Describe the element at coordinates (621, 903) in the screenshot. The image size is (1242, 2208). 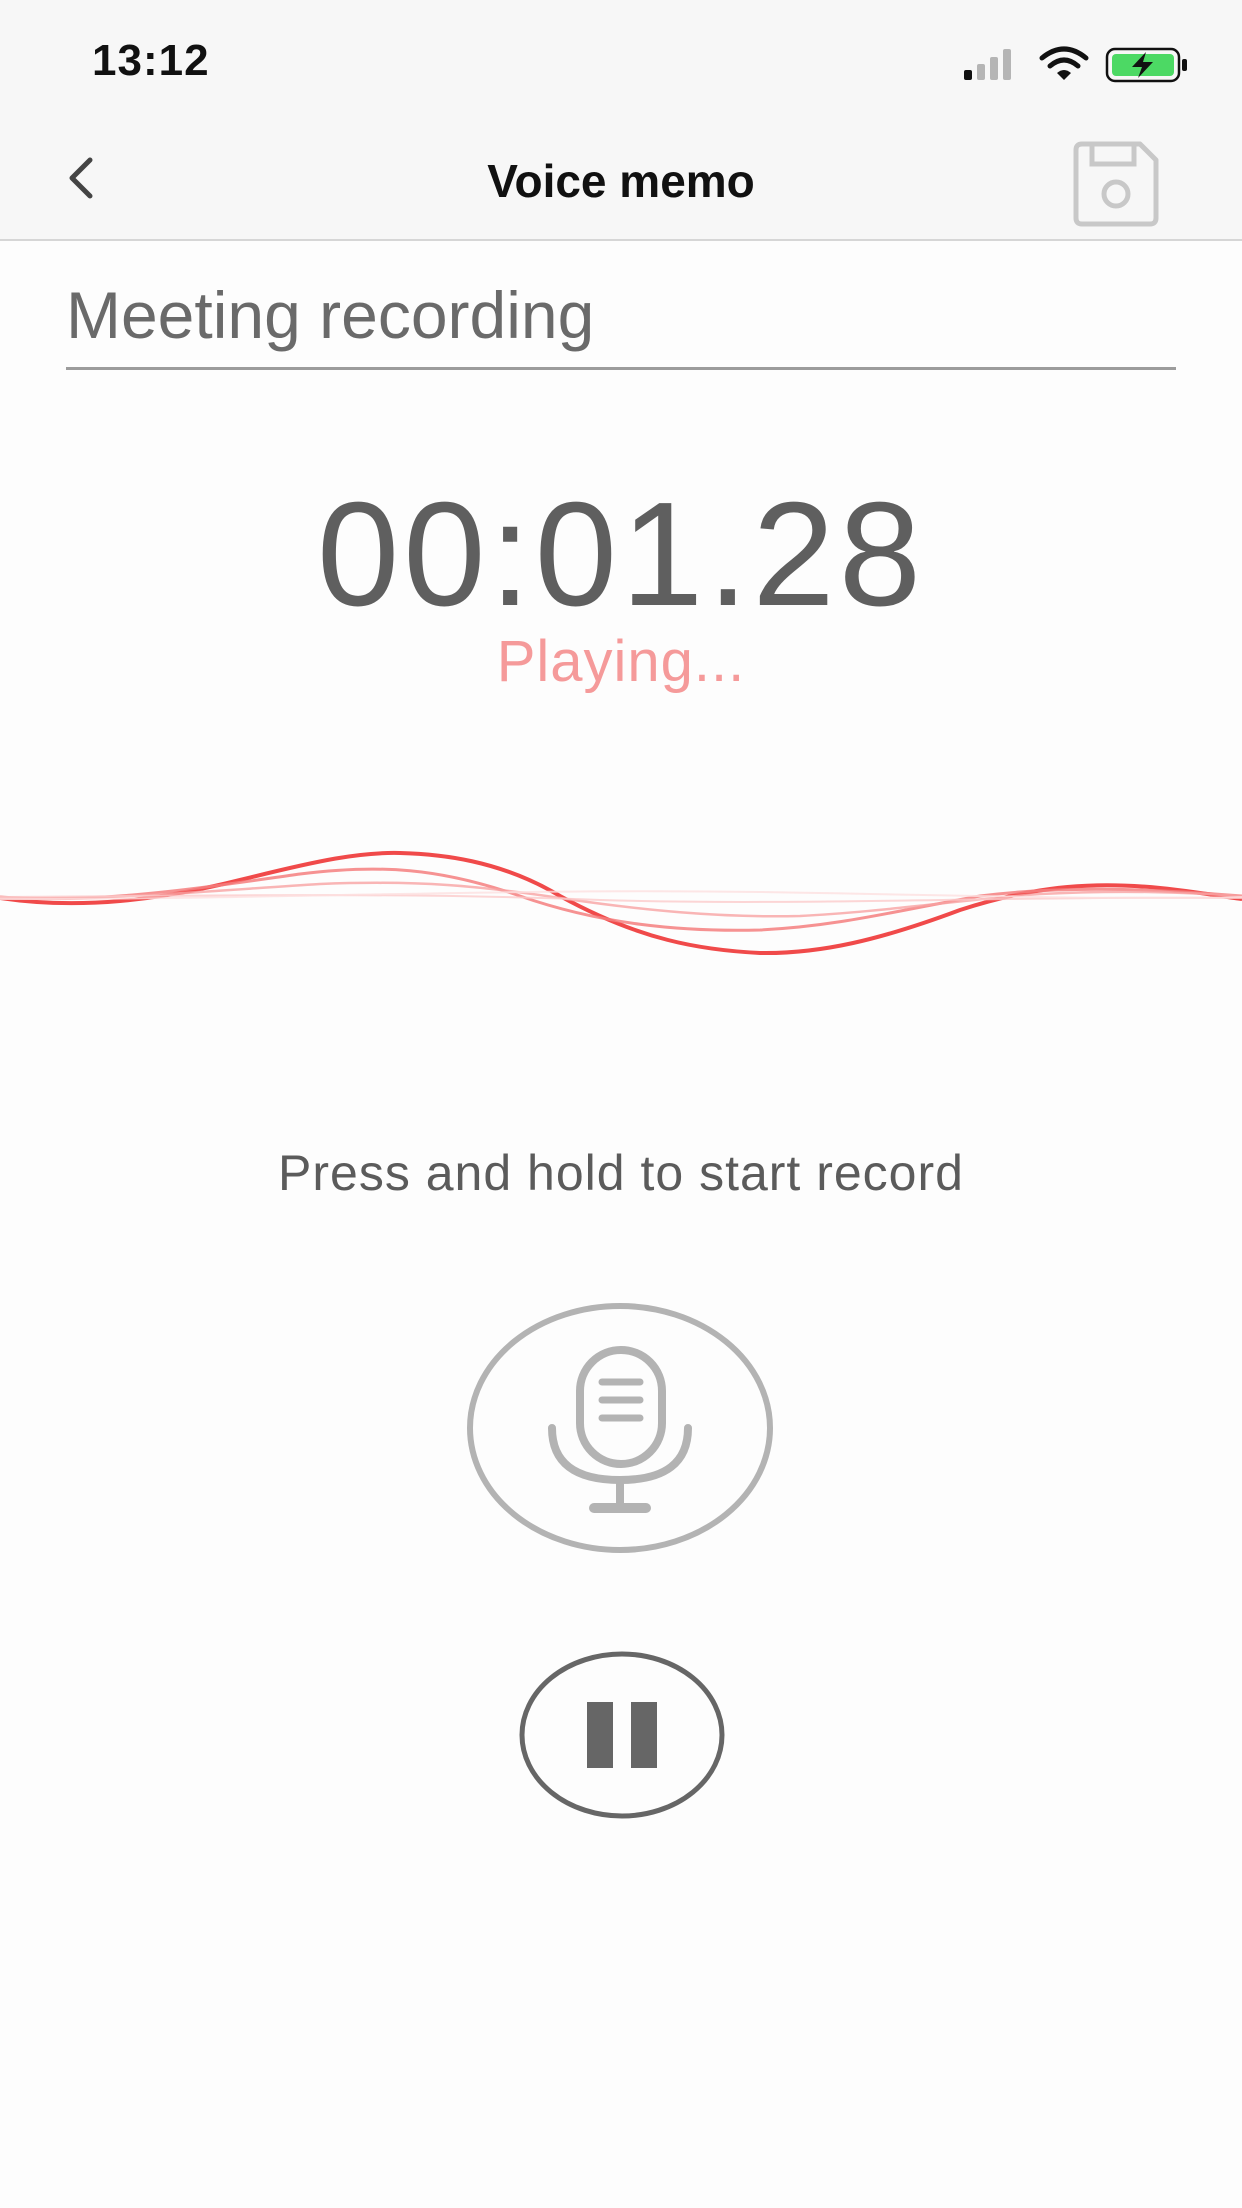
I see `audio-waveform` at that location.